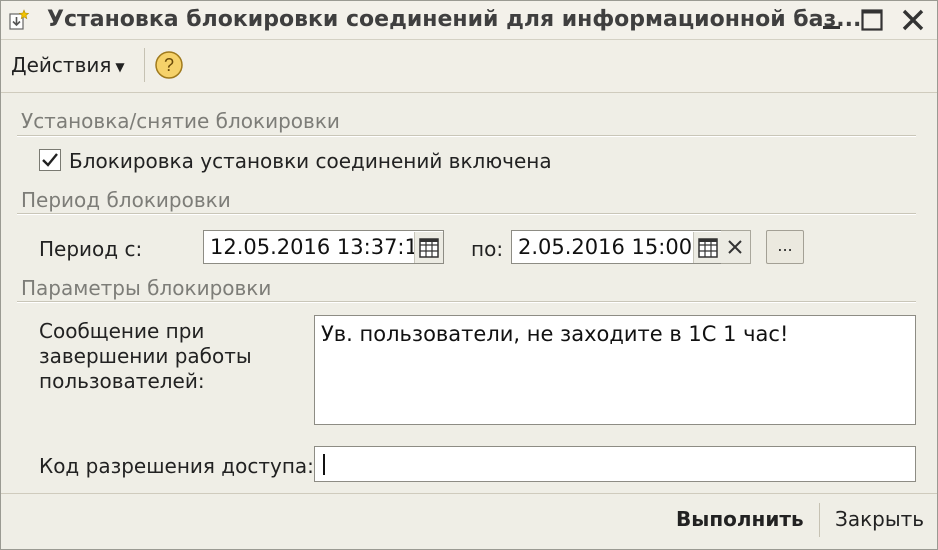 This screenshot has height=550, width=938. I want to click on checkmark-icon, so click(50, 160).